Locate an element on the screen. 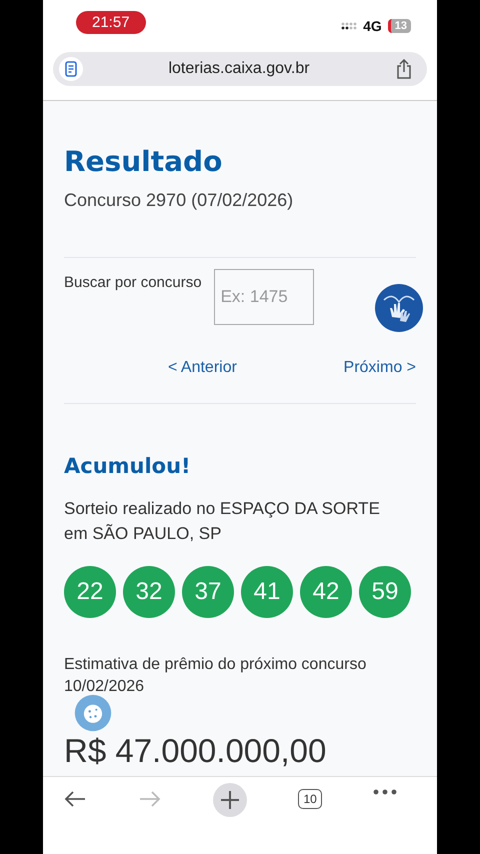 The height and width of the screenshot is (854, 480). contest-search-field: Ex: 1475 is located at coordinates (264, 297).